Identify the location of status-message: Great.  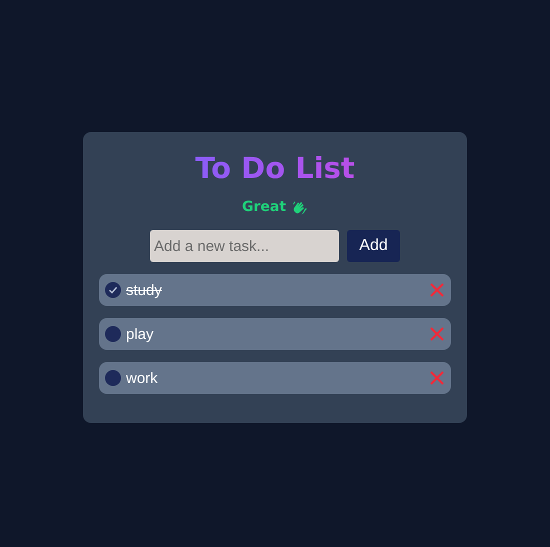
(264, 207).